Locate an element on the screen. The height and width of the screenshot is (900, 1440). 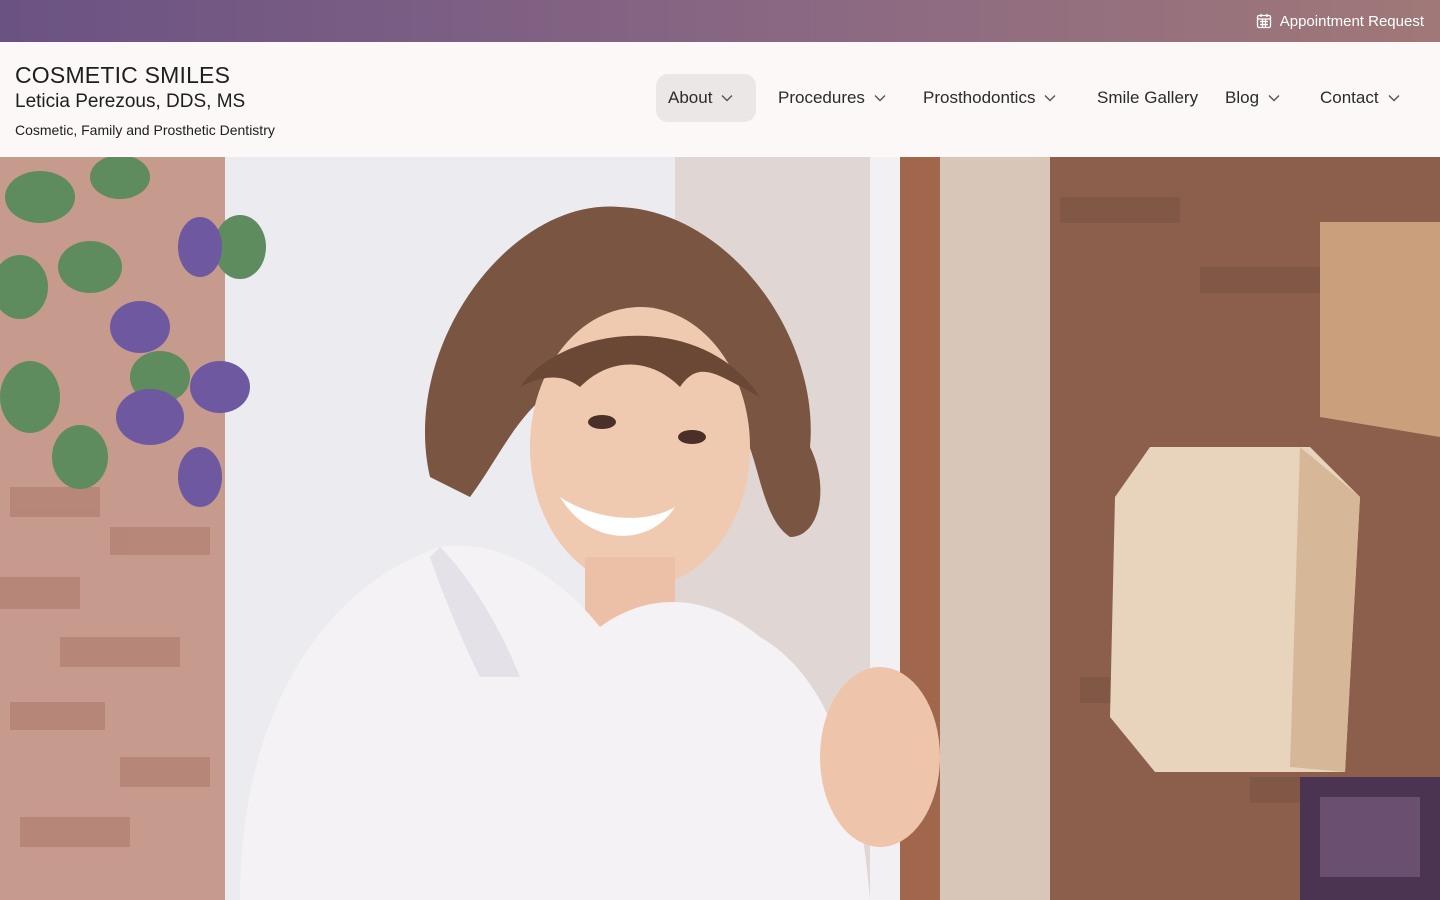
nav-item-label: Prosthodontics is located at coordinates (979, 97).